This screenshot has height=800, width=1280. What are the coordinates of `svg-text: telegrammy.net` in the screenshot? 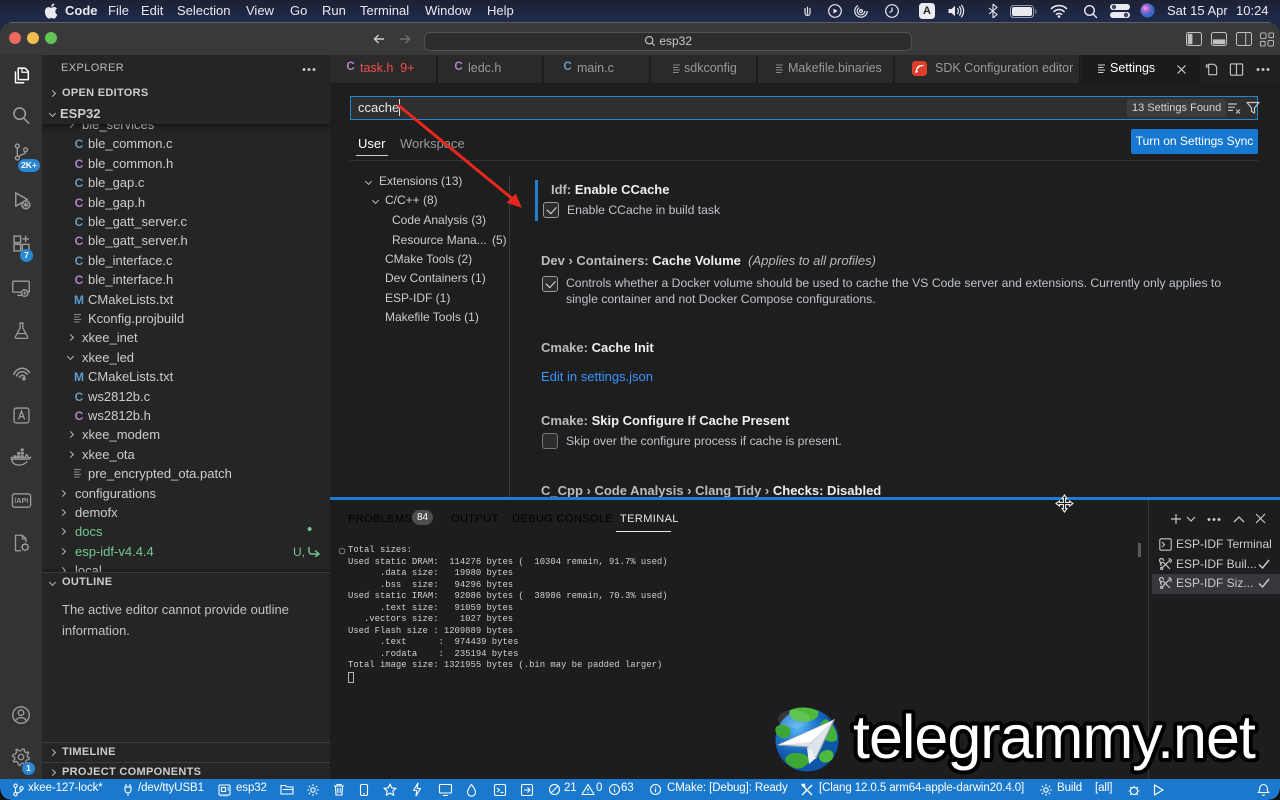 It's located at (1054, 737).